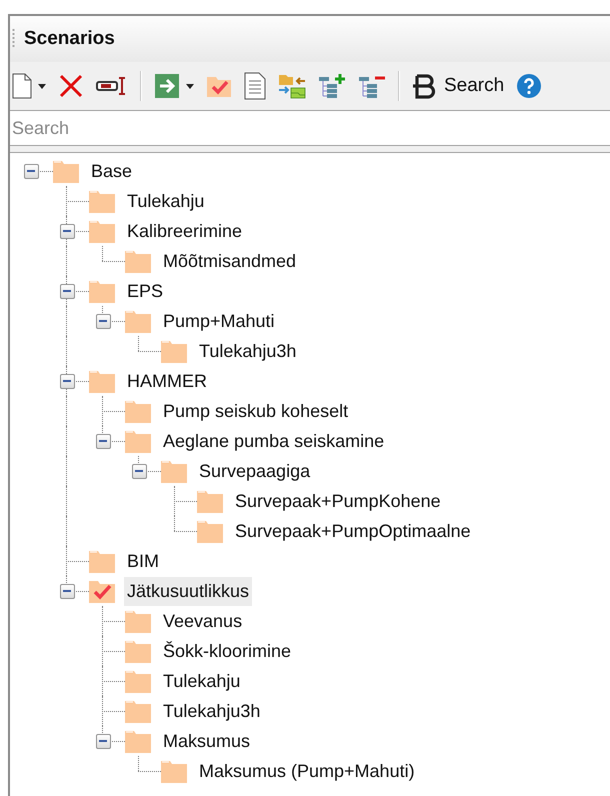 The image size is (610, 796). Describe the element at coordinates (188, 591) in the screenshot. I see `tree-item-label: Jätkusuutlikkus` at that location.